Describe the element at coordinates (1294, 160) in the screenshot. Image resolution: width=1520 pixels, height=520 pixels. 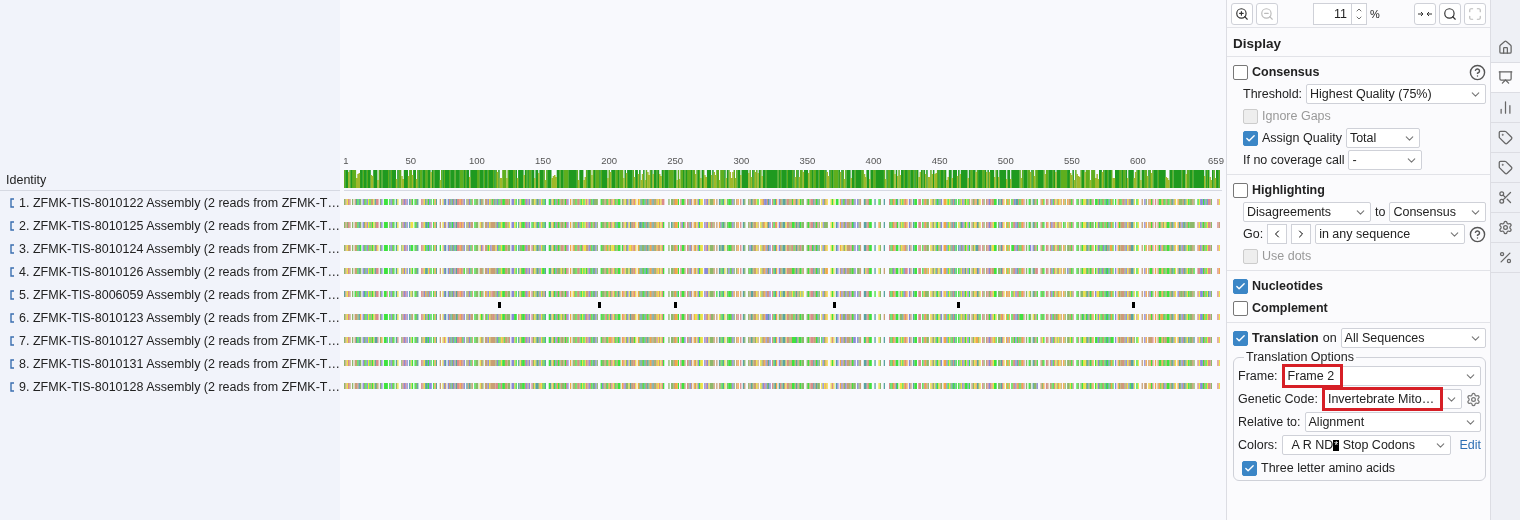
I see `no-coverage-label: If no coverage call` at that location.